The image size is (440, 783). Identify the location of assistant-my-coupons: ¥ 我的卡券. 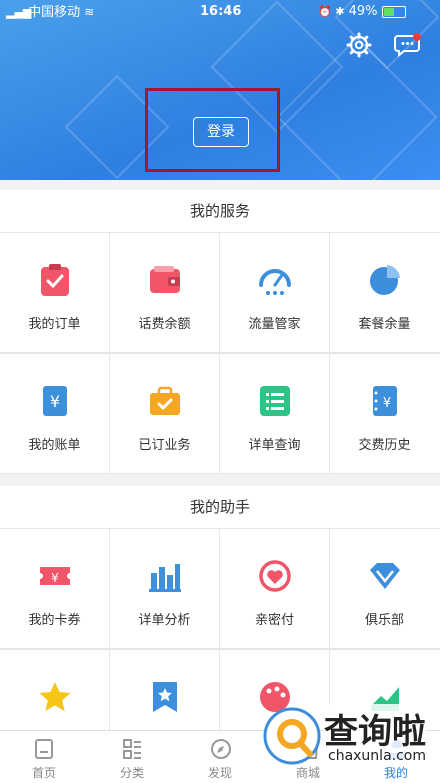
(54, 588).